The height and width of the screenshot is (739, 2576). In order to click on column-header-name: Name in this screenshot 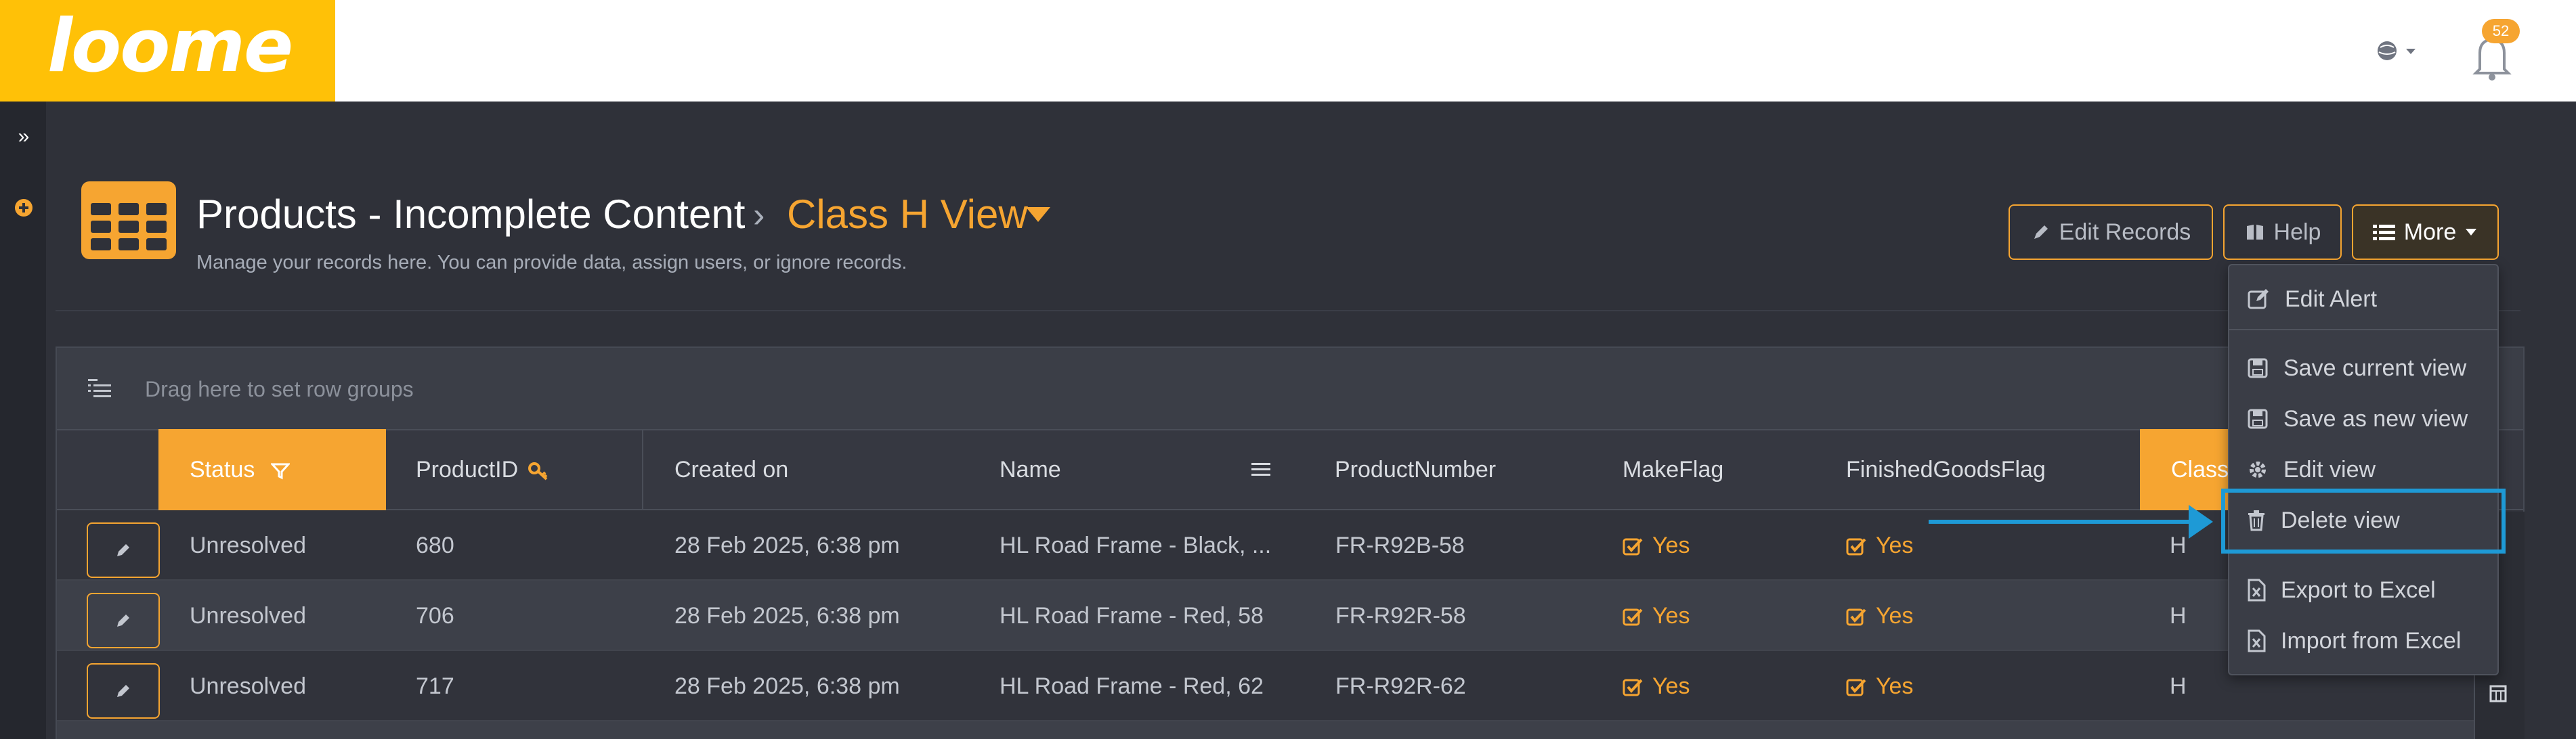, I will do `click(1030, 469)`.